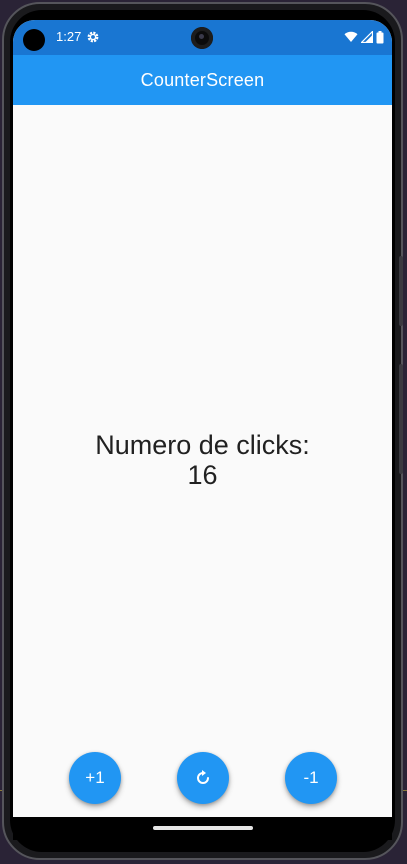 The width and height of the screenshot is (407, 864). Describe the element at coordinates (380, 36) in the screenshot. I see `battery-icon` at that location.